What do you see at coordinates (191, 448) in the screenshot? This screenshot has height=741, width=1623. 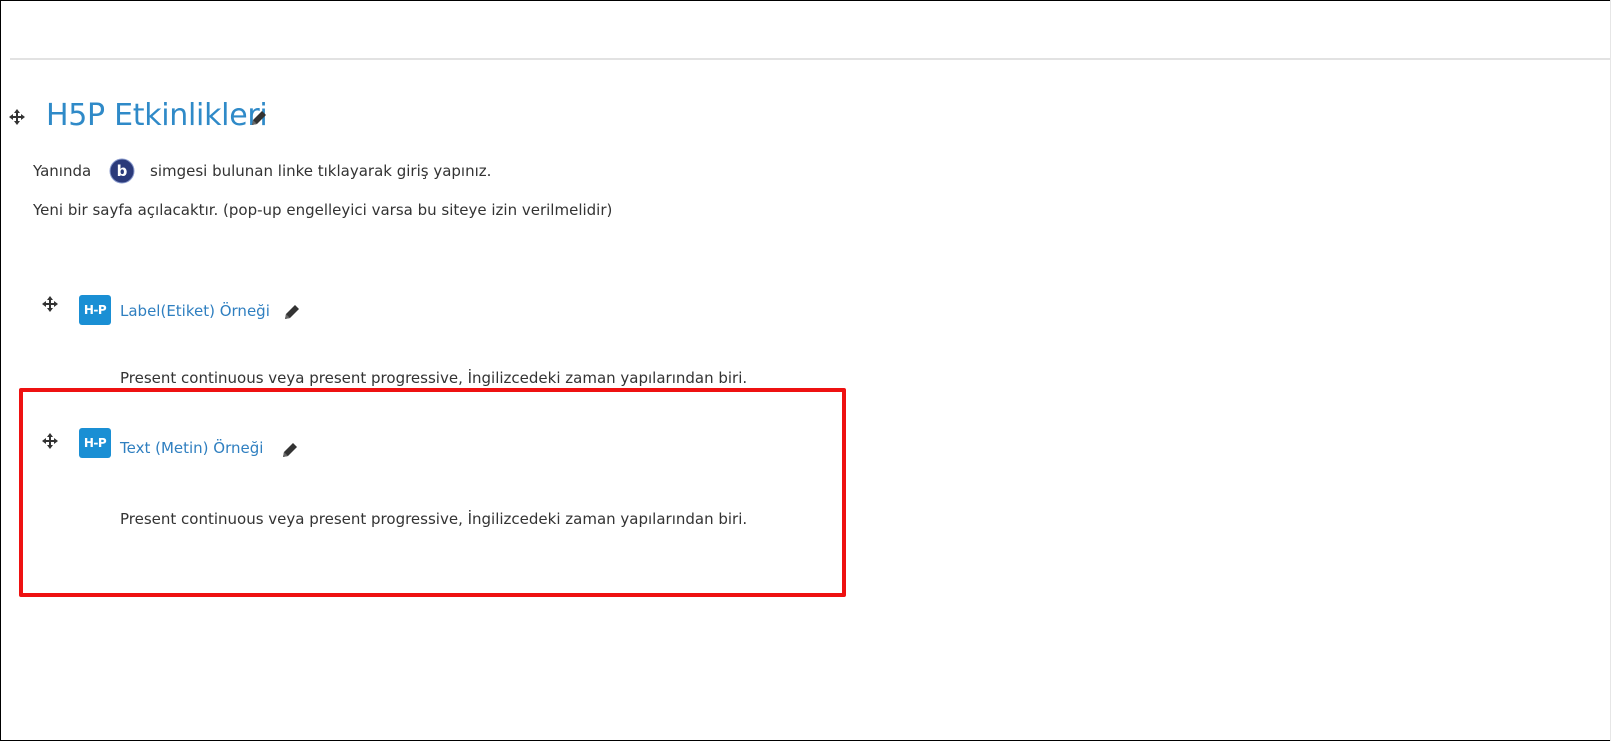 I see `activity-link-text-ornegi: Text (Metin) Örneği` at bounding box center [191, 448].